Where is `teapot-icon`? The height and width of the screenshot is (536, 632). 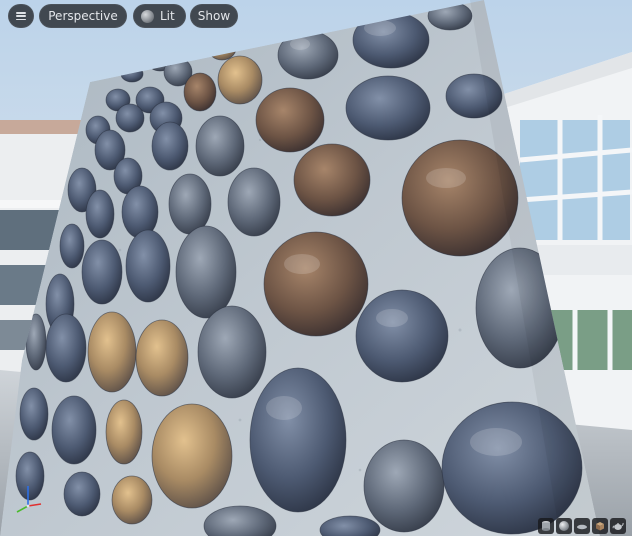
teapot-icon is located at coordinates (618, 526).